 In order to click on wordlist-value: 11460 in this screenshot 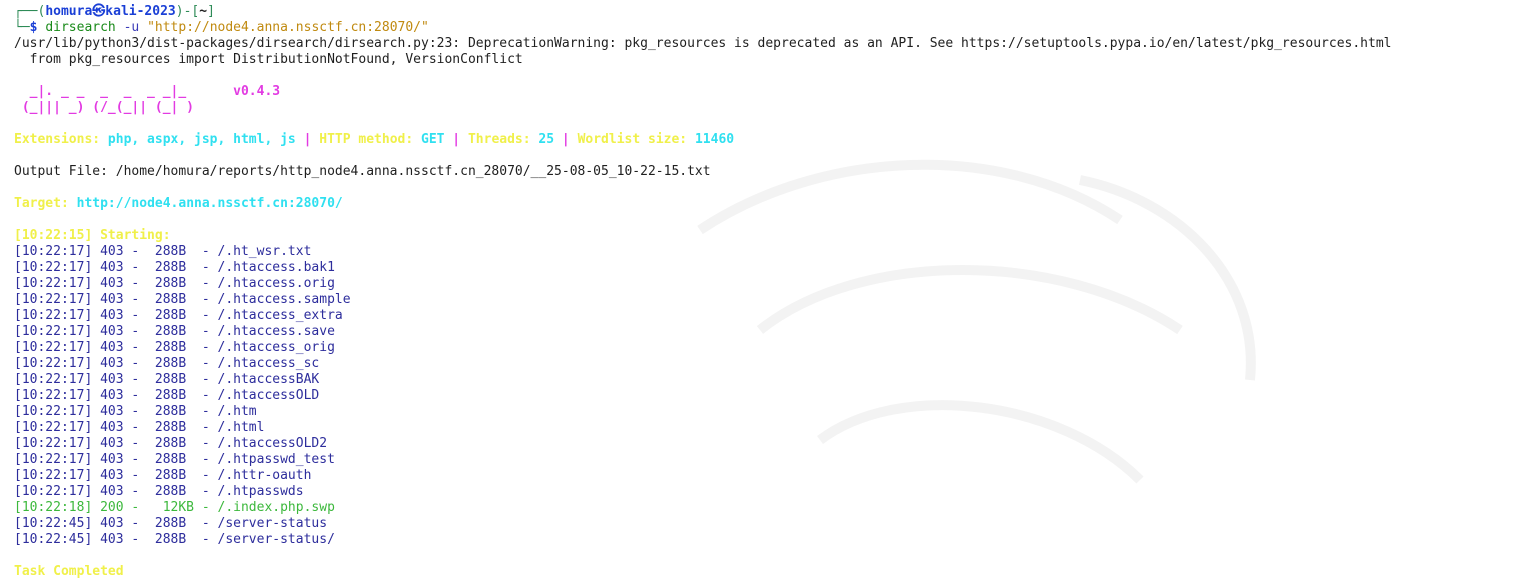, I will do `click(714, 139)`.